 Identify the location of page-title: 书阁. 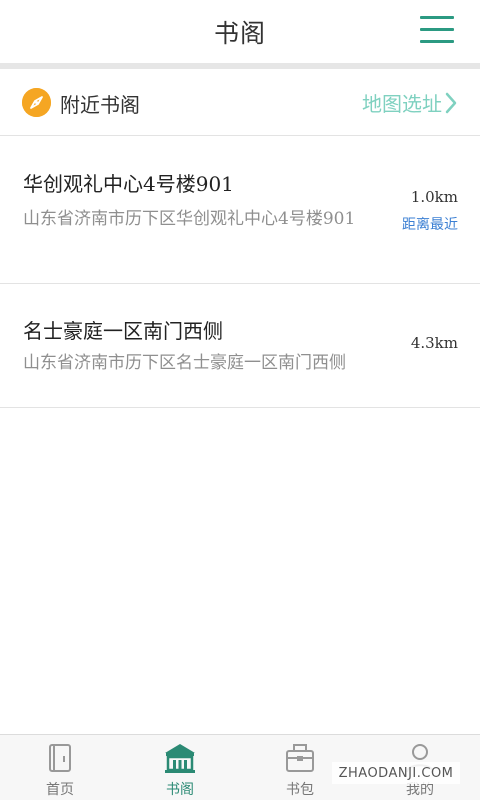
(239, 33).